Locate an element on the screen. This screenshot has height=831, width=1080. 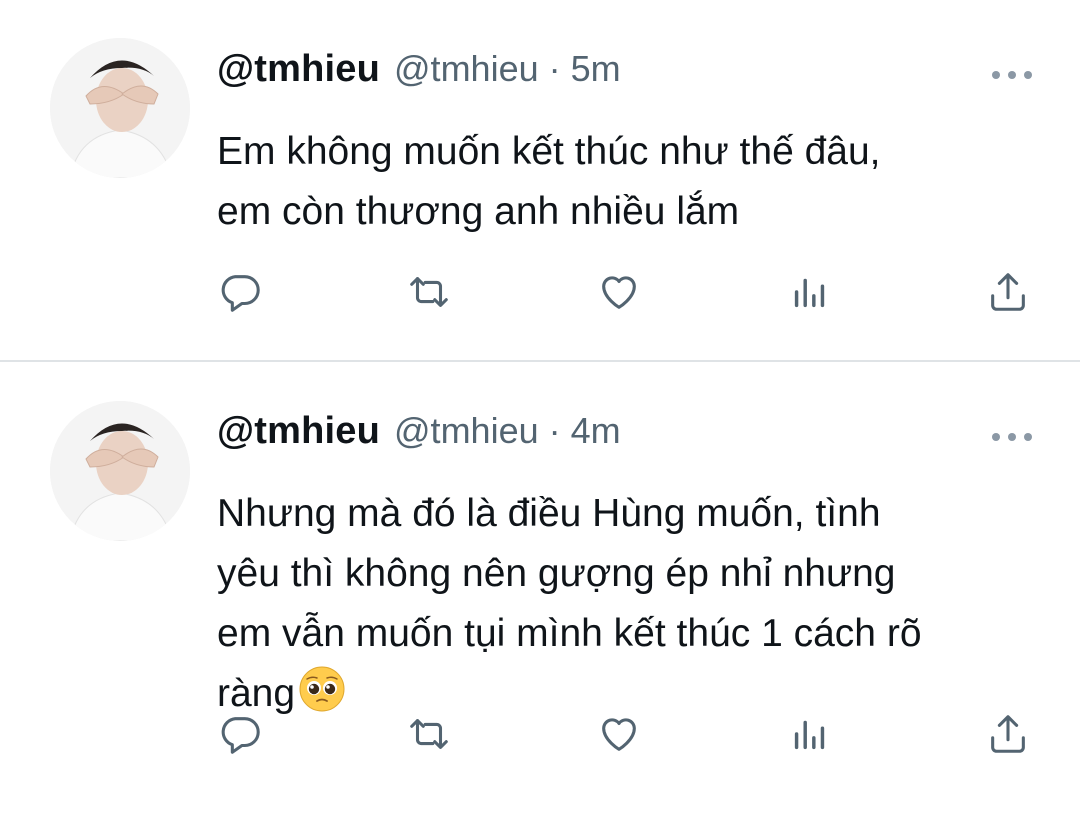
tweet-header: @tmhieu @tmhieu · 4m is located at coordinates (419, 435).